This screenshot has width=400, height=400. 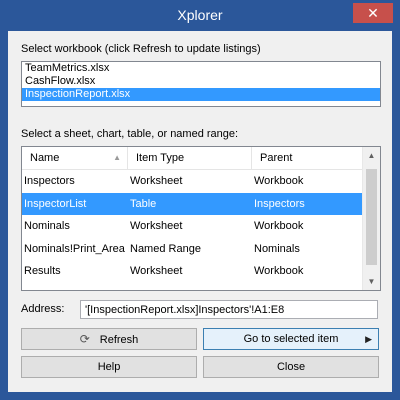 I want to click on cell-parent: Nominals, so click(x=277, y=248).